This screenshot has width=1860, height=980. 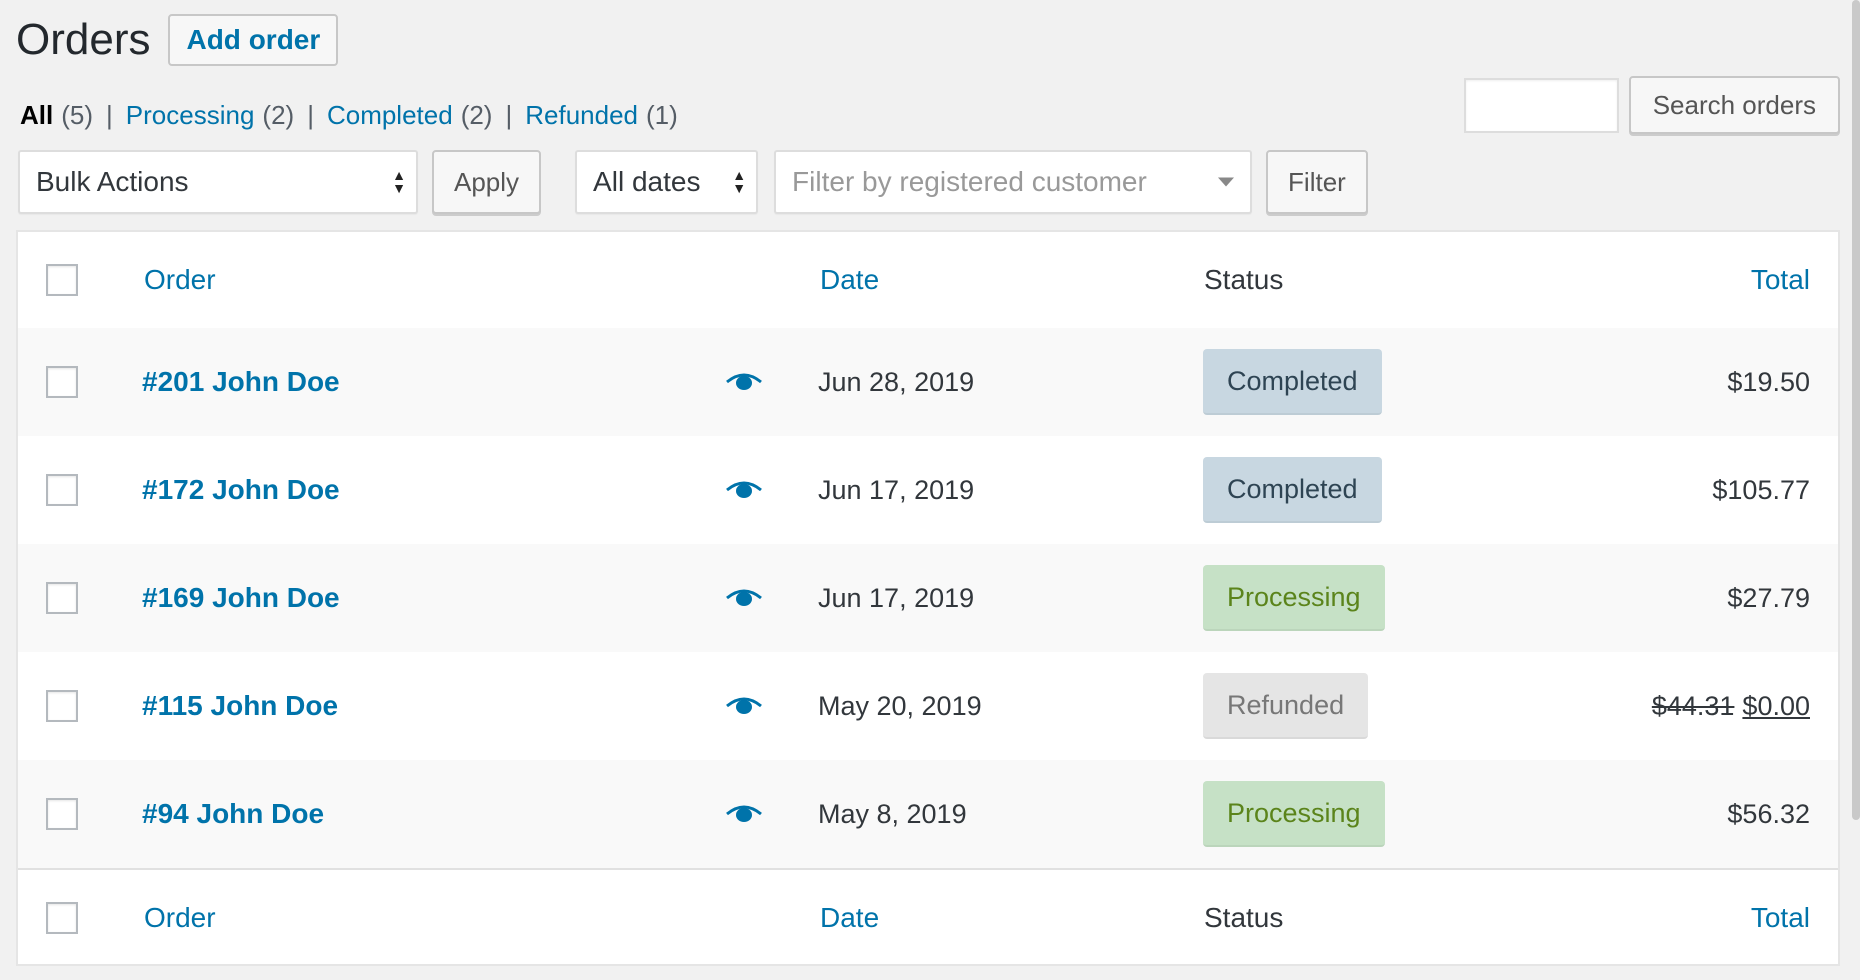 I want to click on add-order-button: Add order, so click(x=253, y=40).